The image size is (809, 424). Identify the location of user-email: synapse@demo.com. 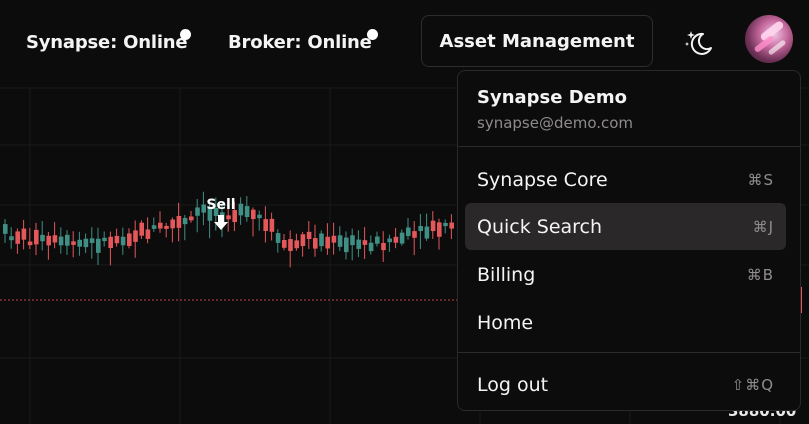
(555, 123).